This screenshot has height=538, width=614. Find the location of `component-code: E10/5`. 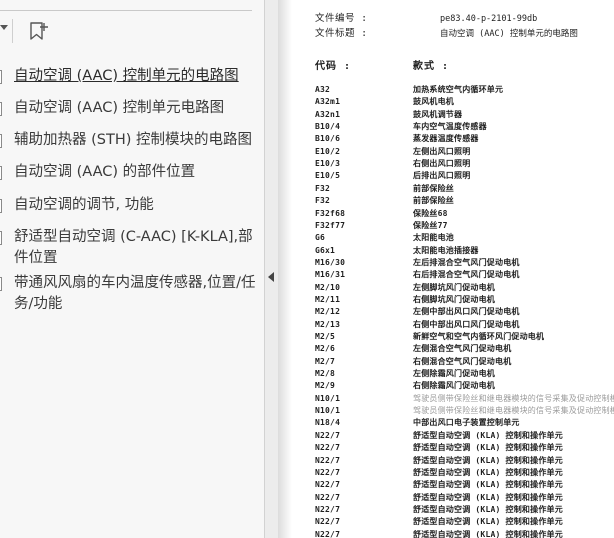

component-code: E10/5 is located at coordinates (328, 176).